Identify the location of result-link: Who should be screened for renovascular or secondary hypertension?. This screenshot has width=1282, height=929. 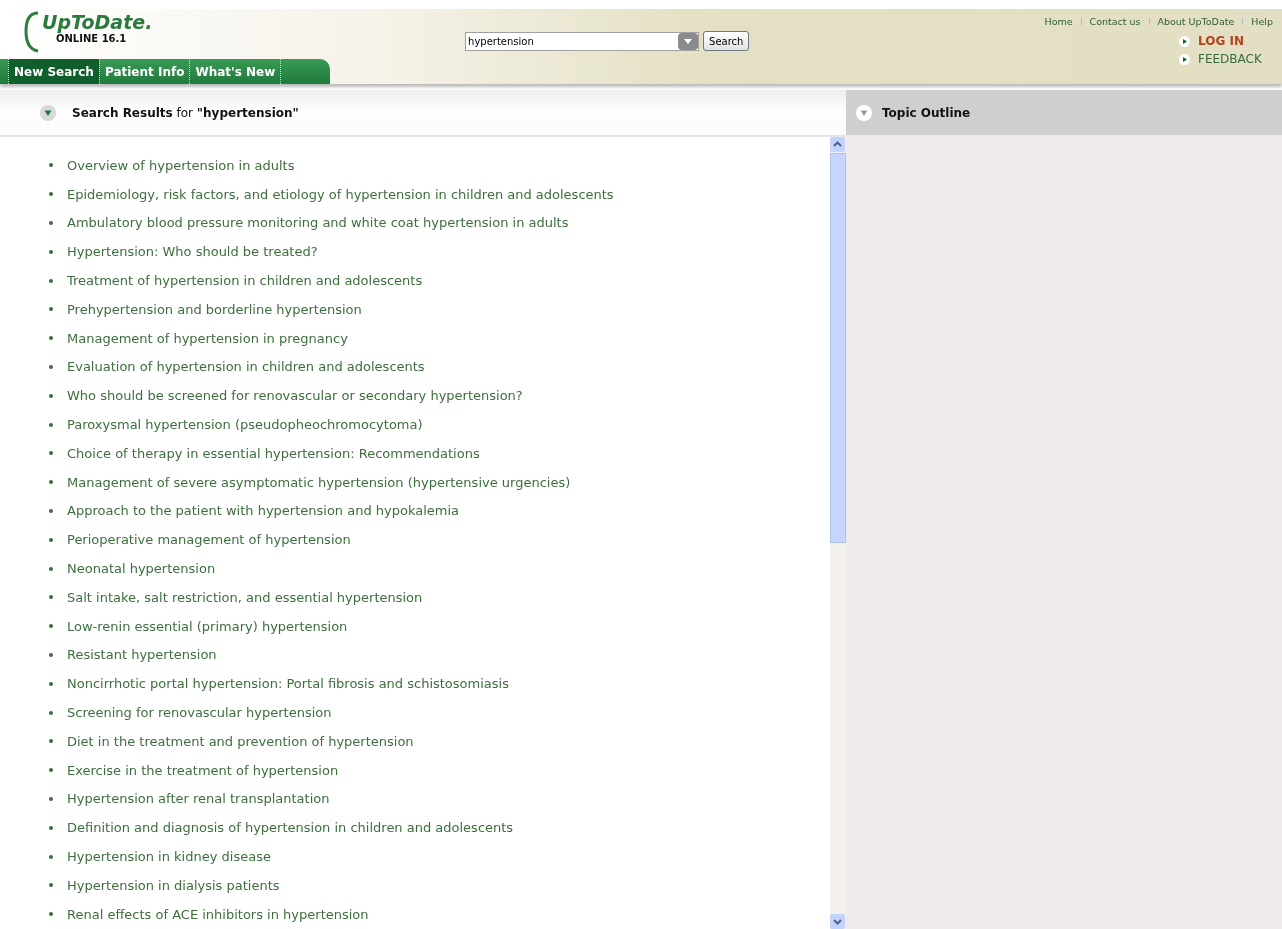
(295, 396).